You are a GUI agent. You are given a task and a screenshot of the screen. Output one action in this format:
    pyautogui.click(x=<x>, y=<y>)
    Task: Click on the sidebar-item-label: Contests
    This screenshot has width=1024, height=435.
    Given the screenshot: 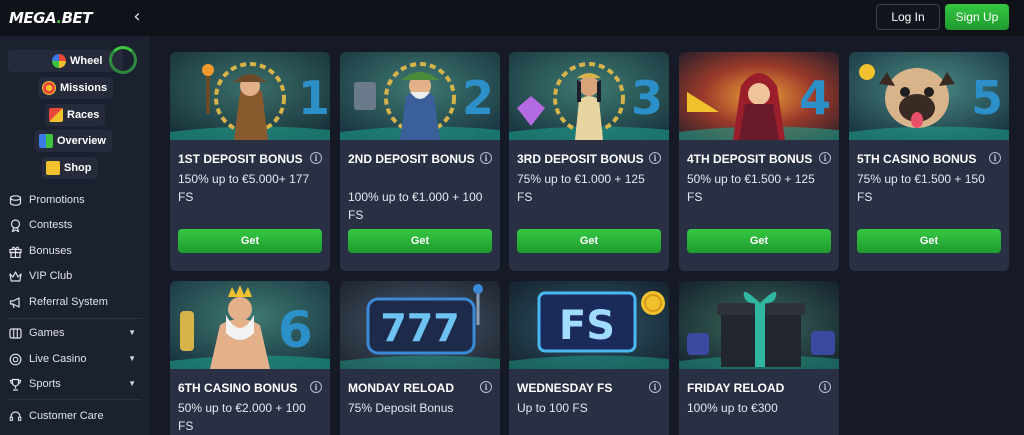 What is the action you would take?
    pyautogui.click(x=51, y=225)
    